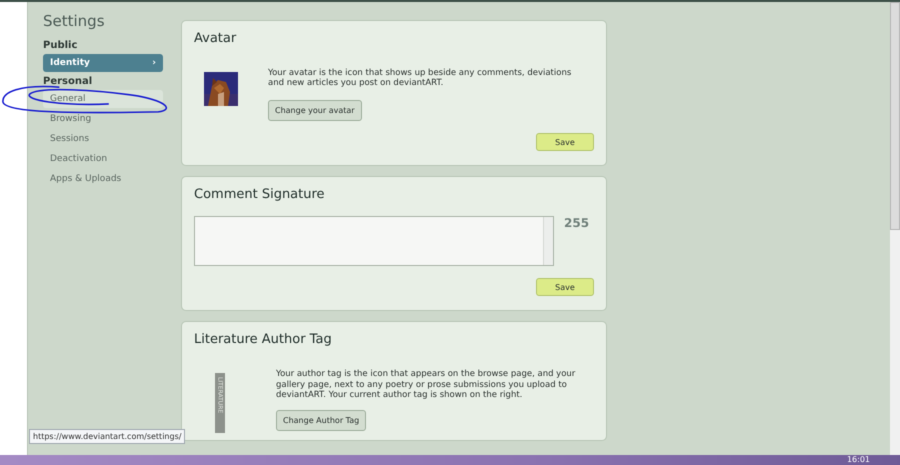  Describe the element at coordinates (321, 420) in the screenshot. I see `change-author-tag-button: Change Author Tag` at that location.